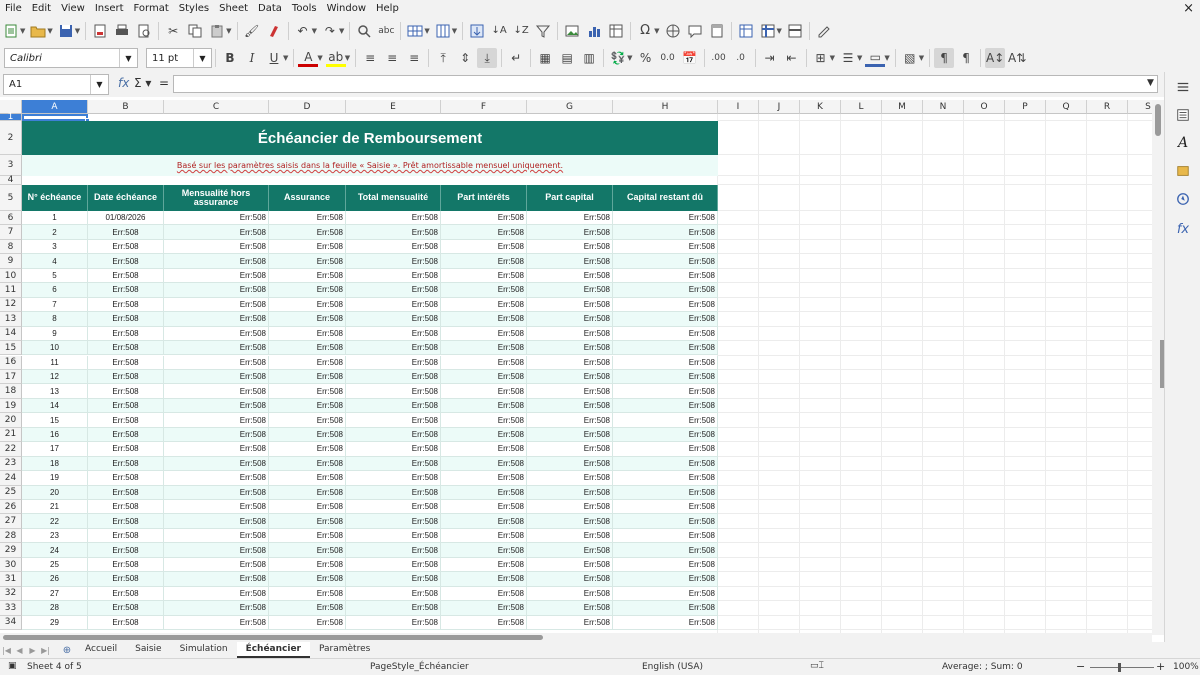 This screenshot has height=675, width=1200. I want to click on column-header-r: R, so click(1107, 107).